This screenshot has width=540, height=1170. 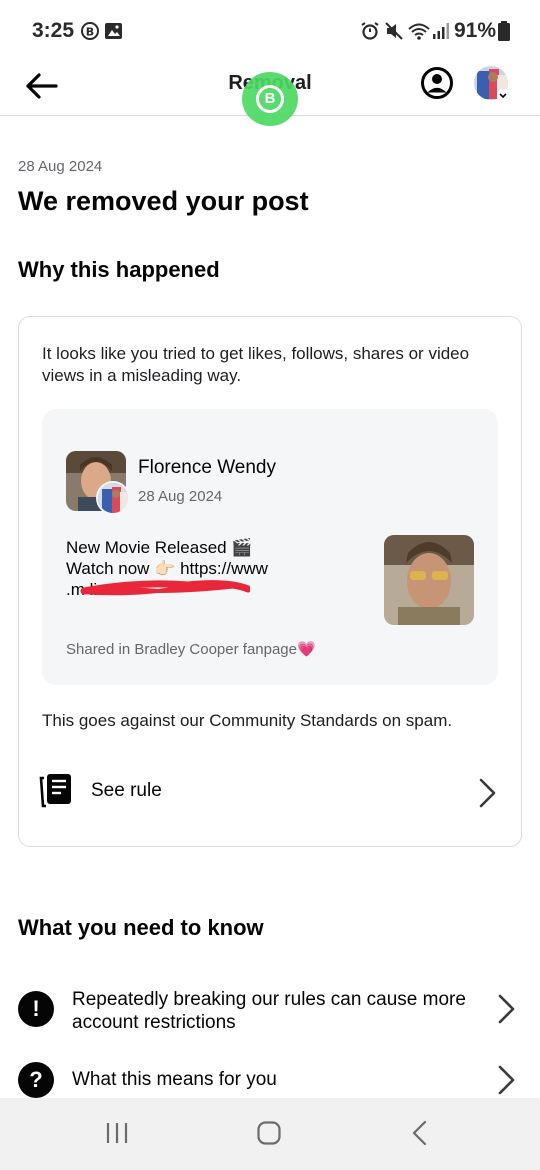 What do you see at coordinates (113, 31) in the screenshot?
I see `gallery-icon` at bounding box center [113, 31].